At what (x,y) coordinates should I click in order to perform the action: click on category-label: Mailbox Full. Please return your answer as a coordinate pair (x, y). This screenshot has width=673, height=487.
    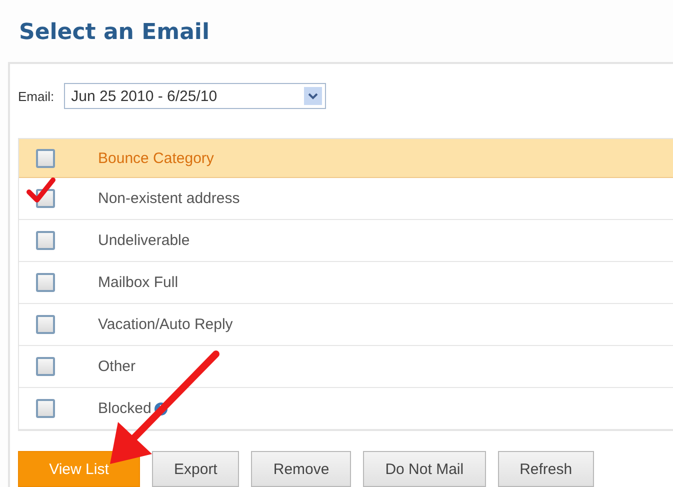
    Looking at the image, I should click on (138, 282).